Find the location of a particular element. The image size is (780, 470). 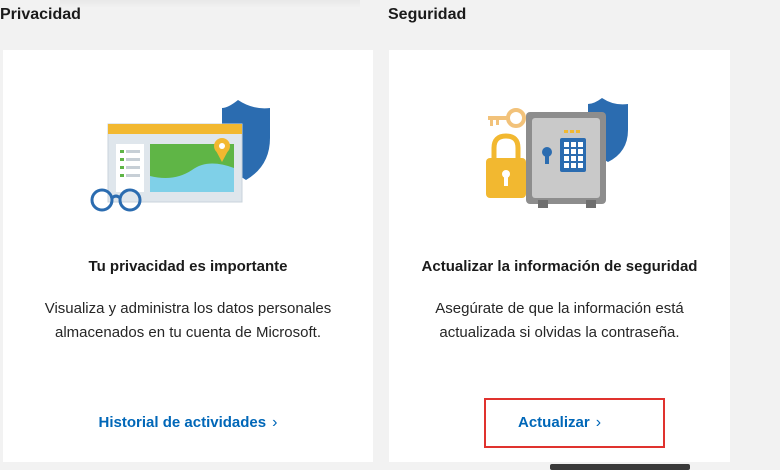

activity-history-link: Historial de actividades › is located at coordinates (188, 423).